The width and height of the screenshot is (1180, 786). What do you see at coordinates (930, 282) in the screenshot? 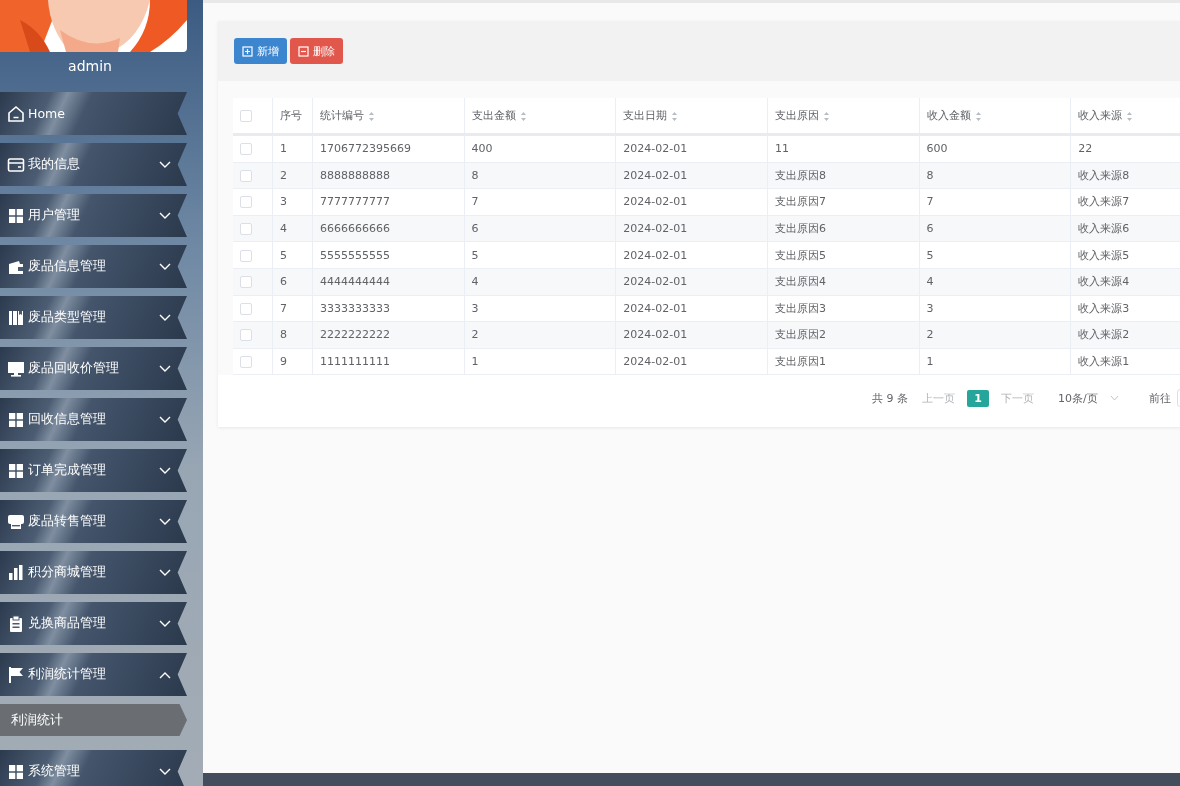
I see `table-cell: 4` at bounding box center [930, 282].